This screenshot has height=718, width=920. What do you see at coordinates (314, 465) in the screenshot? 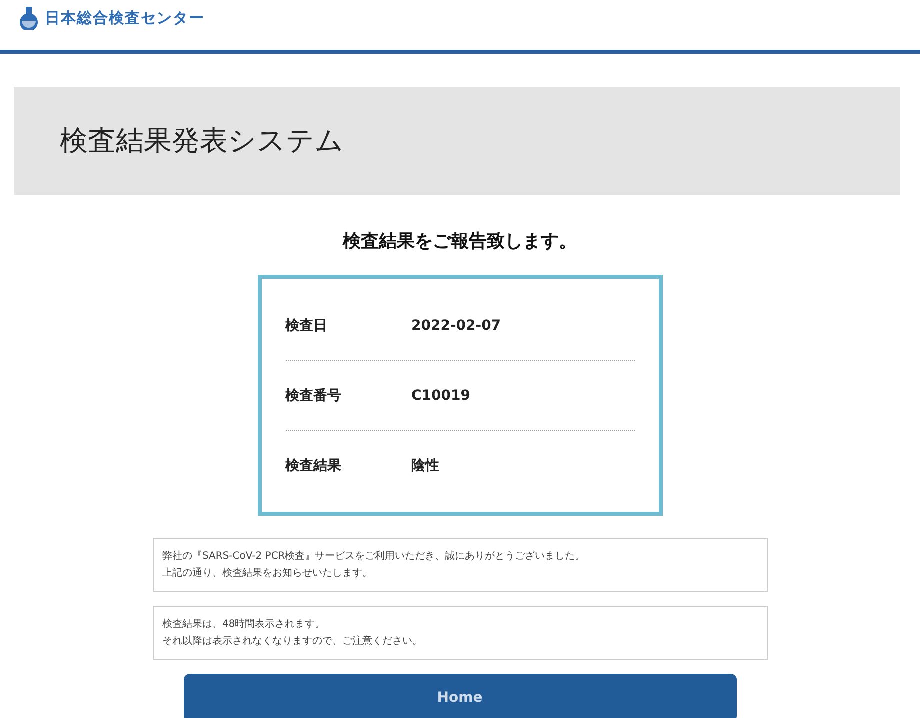
I see `result-label: 検査結果` at bounding box center [314, 465].